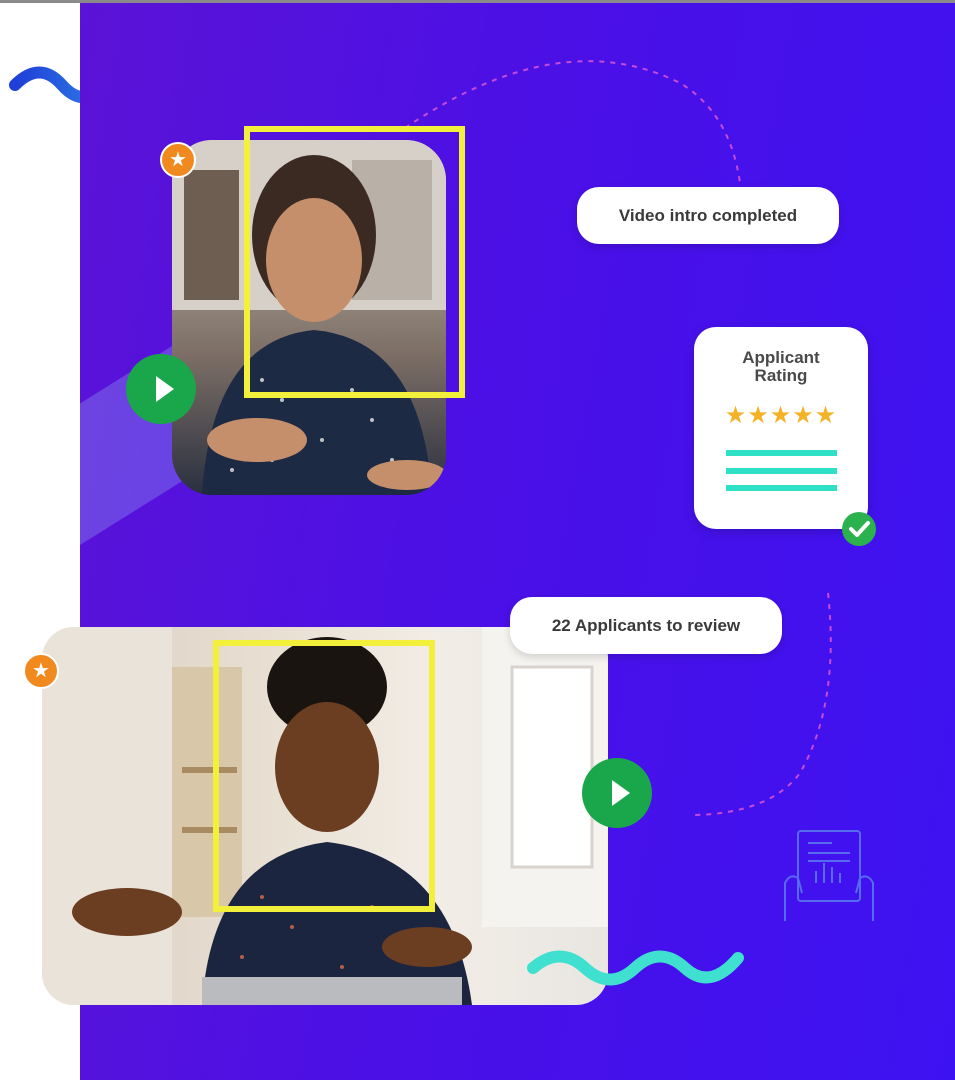  I want to click on video-intro-status-pill: Video intro completed, so click(708, 215).